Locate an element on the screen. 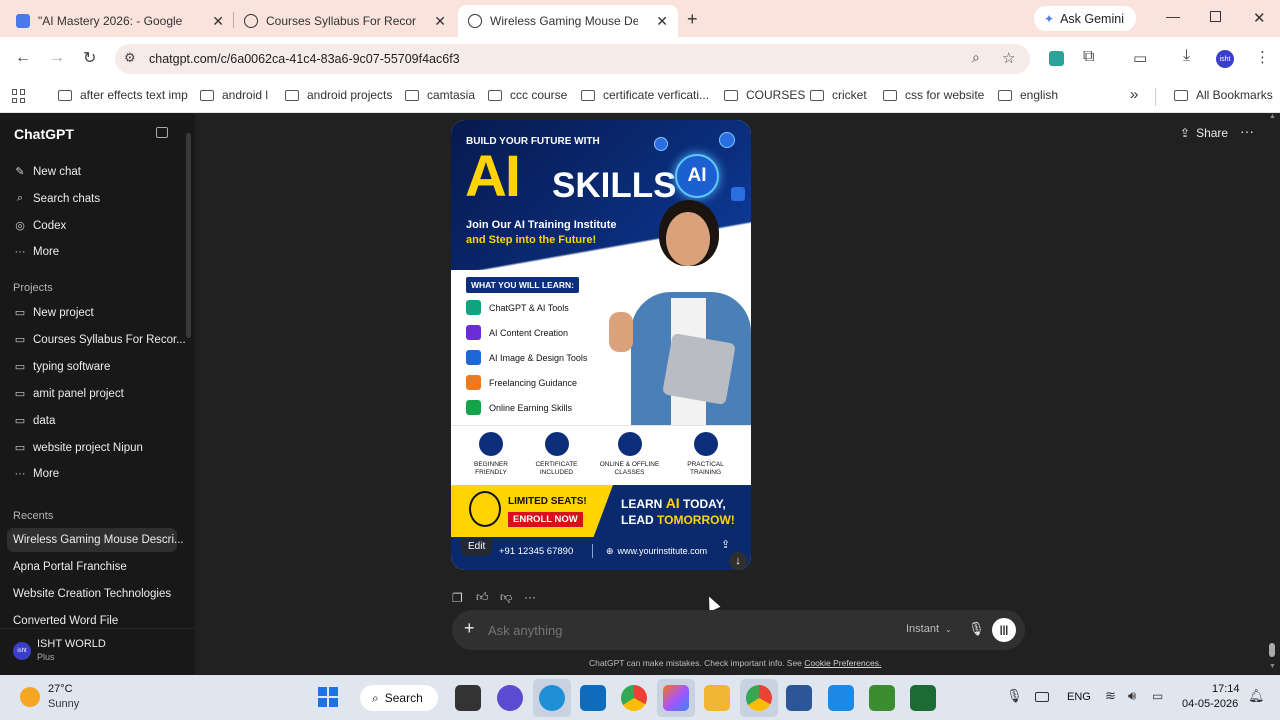 Image resolution: width=1280 pixels, height=720 pixels. thumbs-down-icon: 👎︎ is located at coordinates (506, 597).